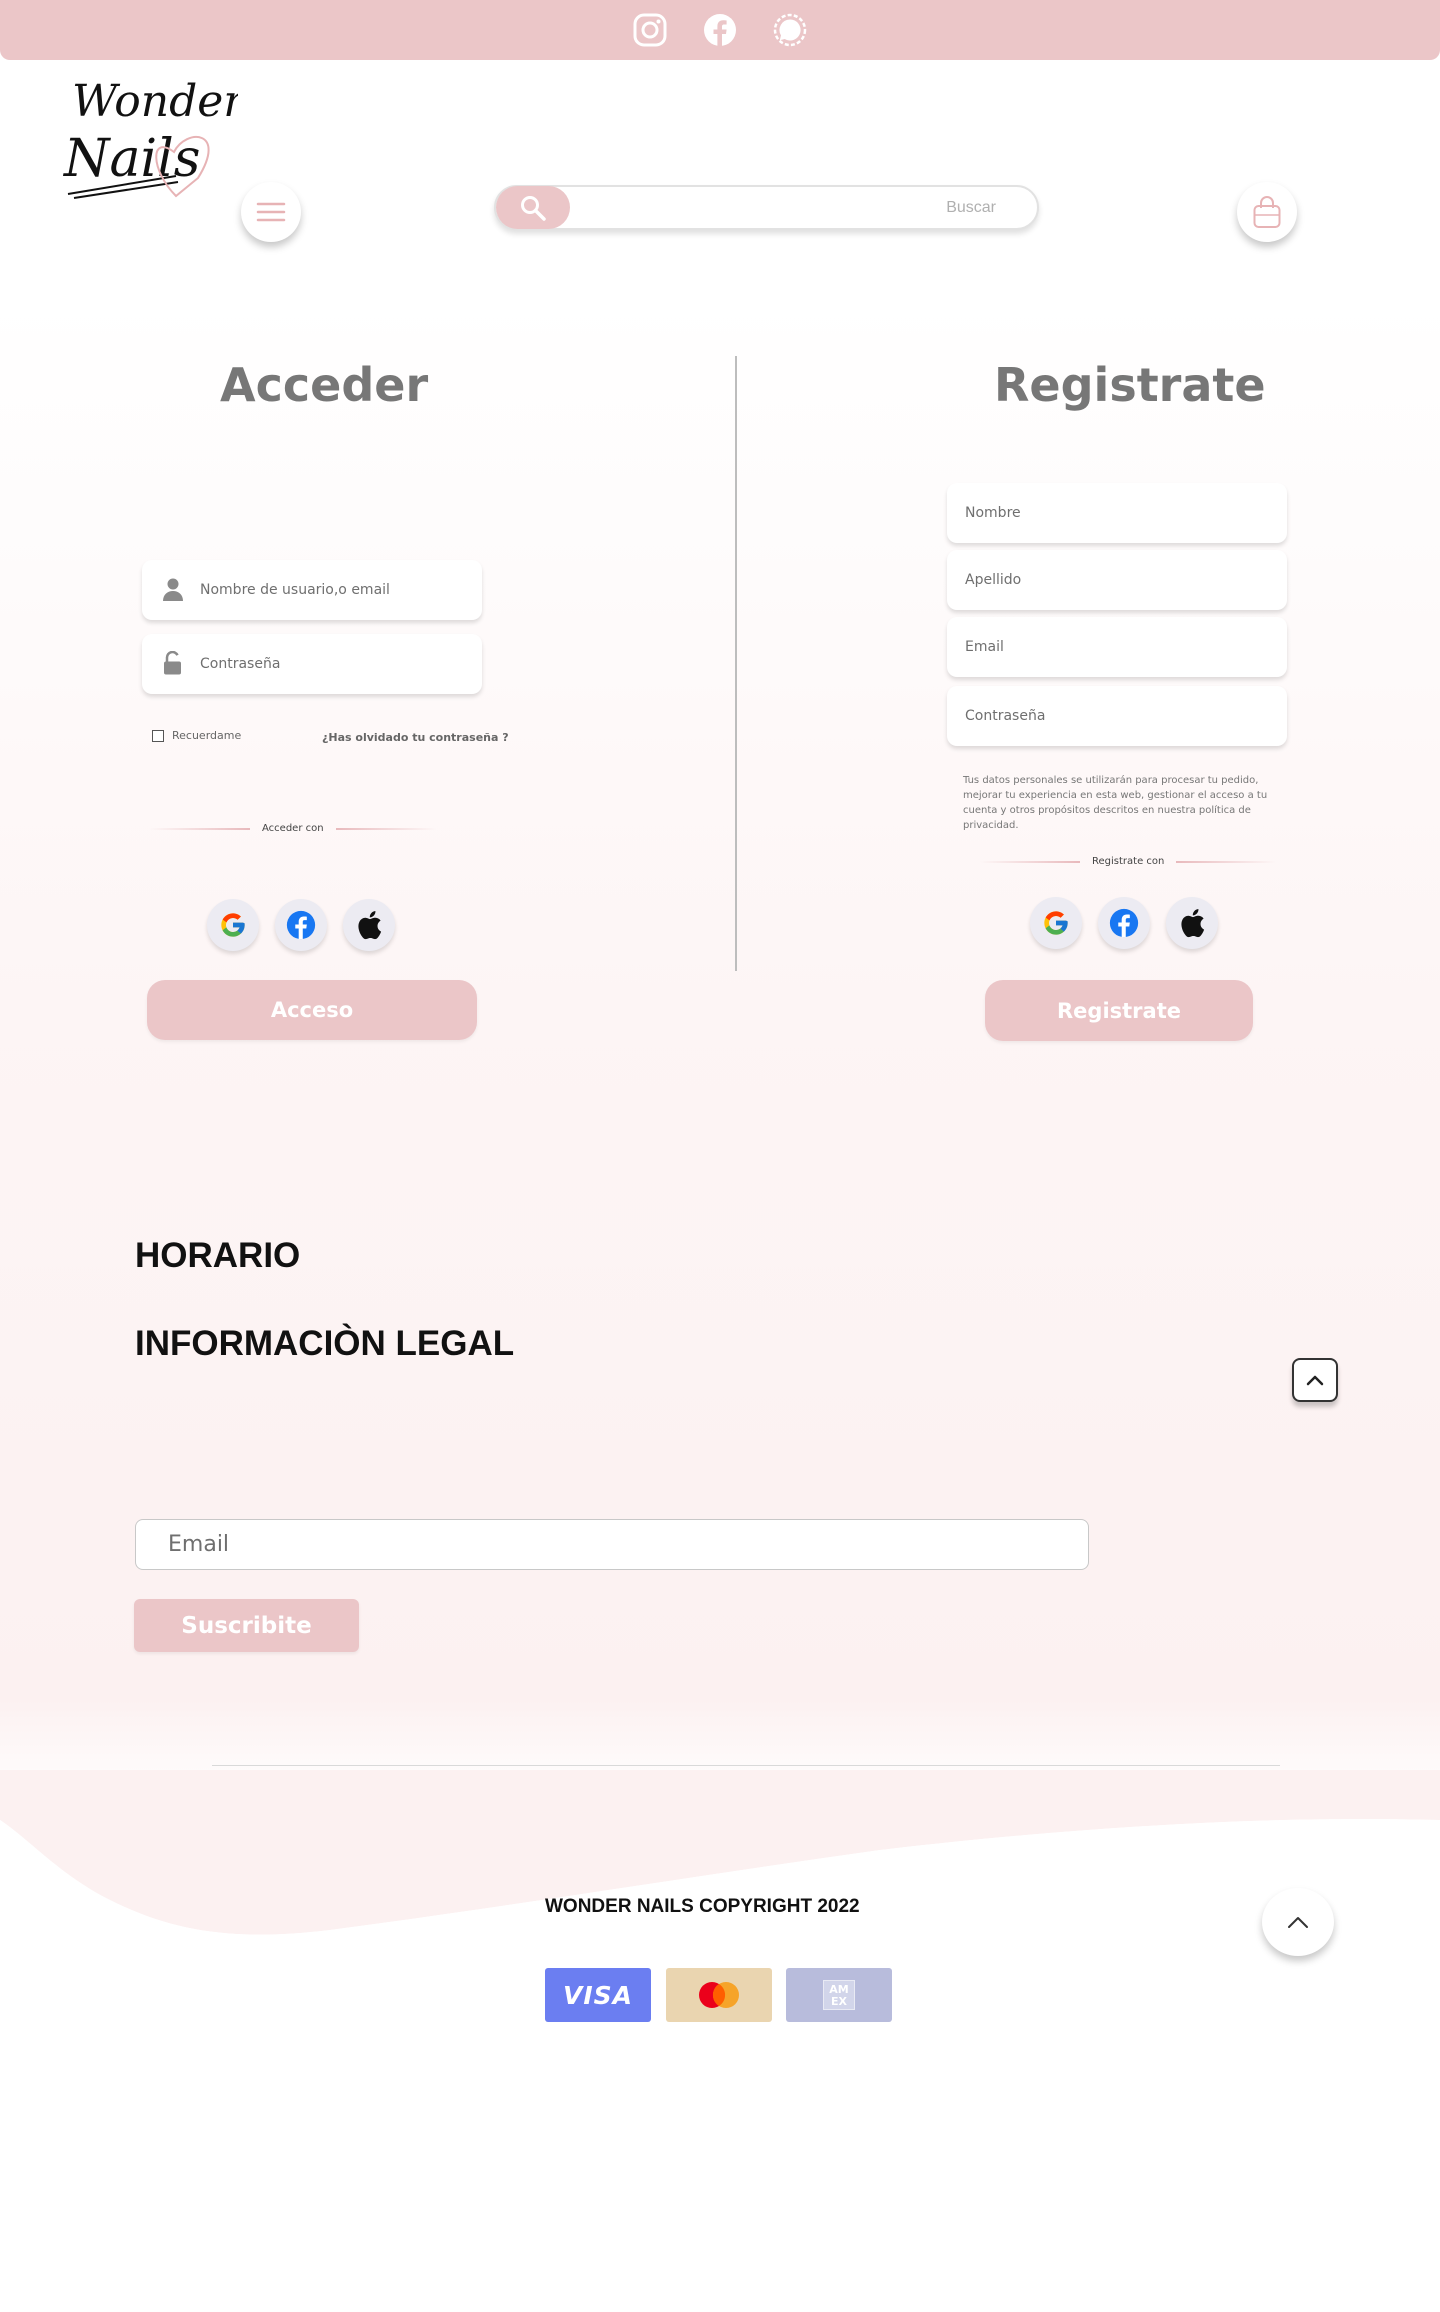  I want to click on horario-heading: HORARIO, so click(217, 1256).